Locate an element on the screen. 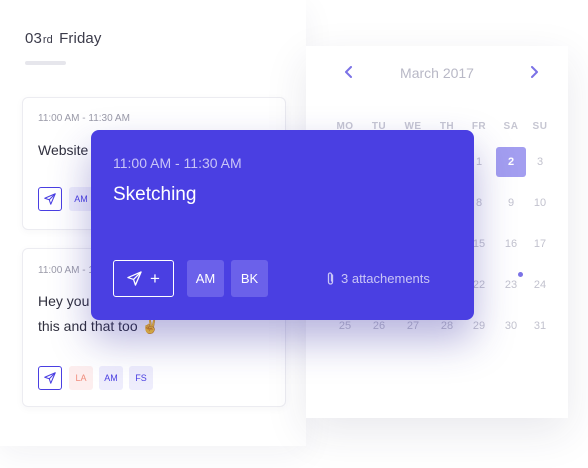 This screenshot has width=588, height=468. chevron-right-icon is located at coordinates (534, 72).